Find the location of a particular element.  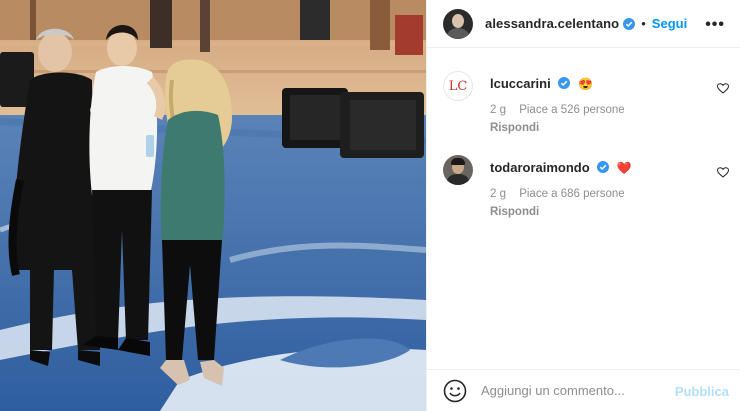

author-username: alessandra.celentano is located at coordinates (552, 23).